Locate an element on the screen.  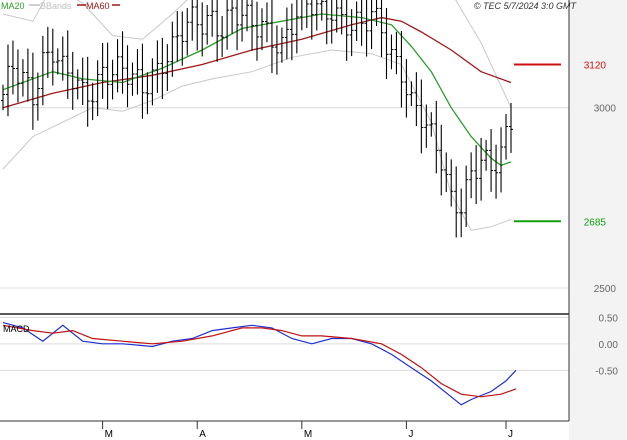
legend-ma20-label: MA20 is located at coordinates (13, 6).